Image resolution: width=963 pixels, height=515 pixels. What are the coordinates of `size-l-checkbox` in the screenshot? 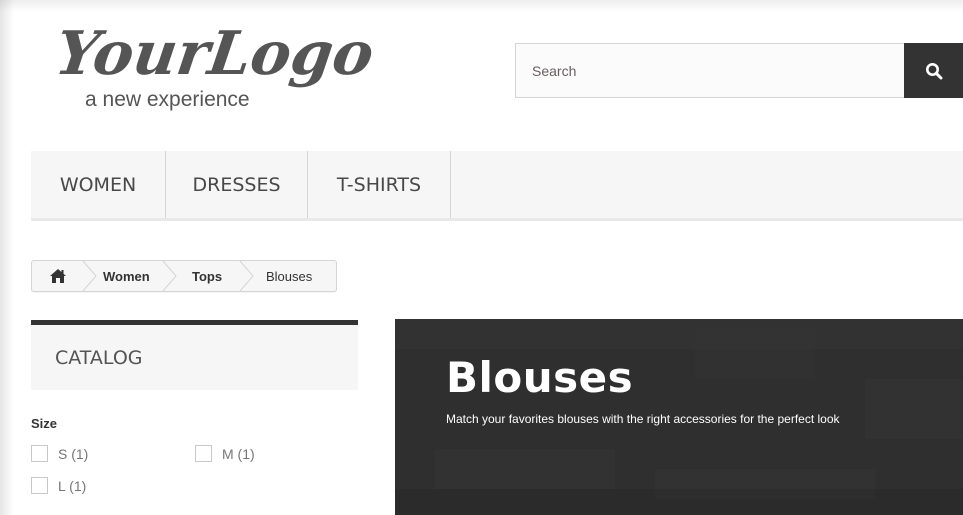 It's located at (39, 485).